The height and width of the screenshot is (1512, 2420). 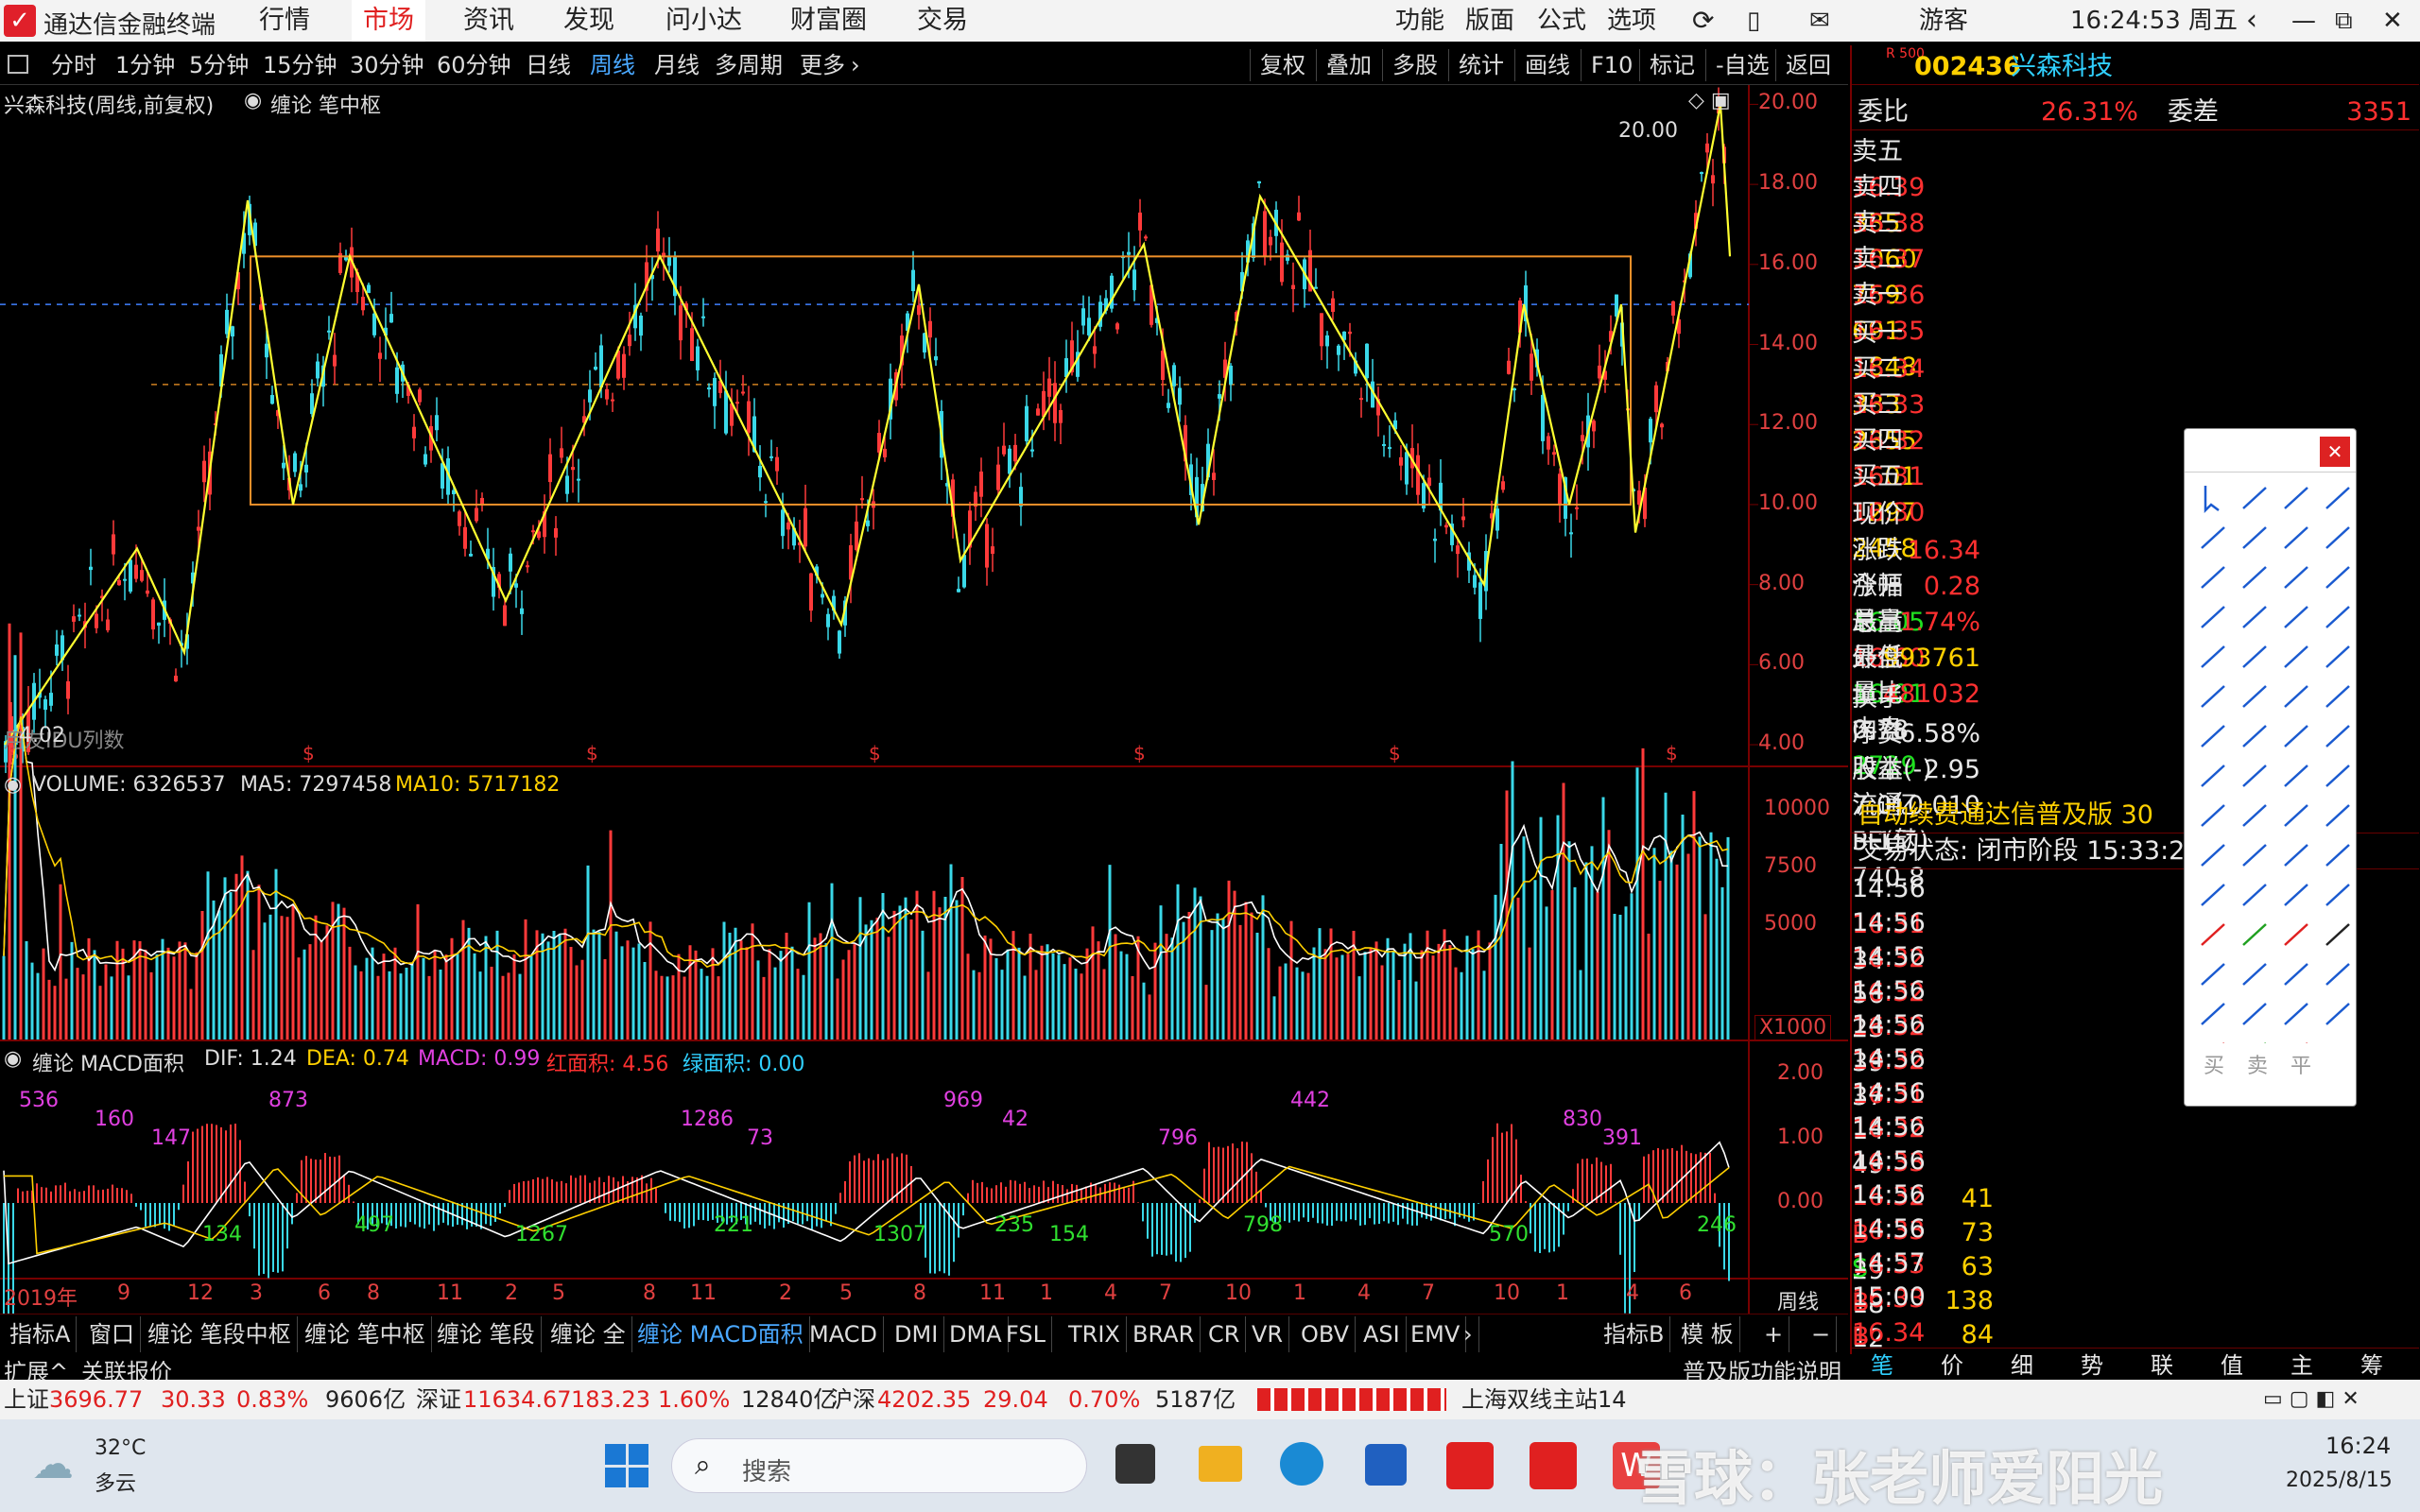 What do you see at coordinates (677, 65) in the screenshot?
I see `period-month: 月线` at bounding box center [677, 65].